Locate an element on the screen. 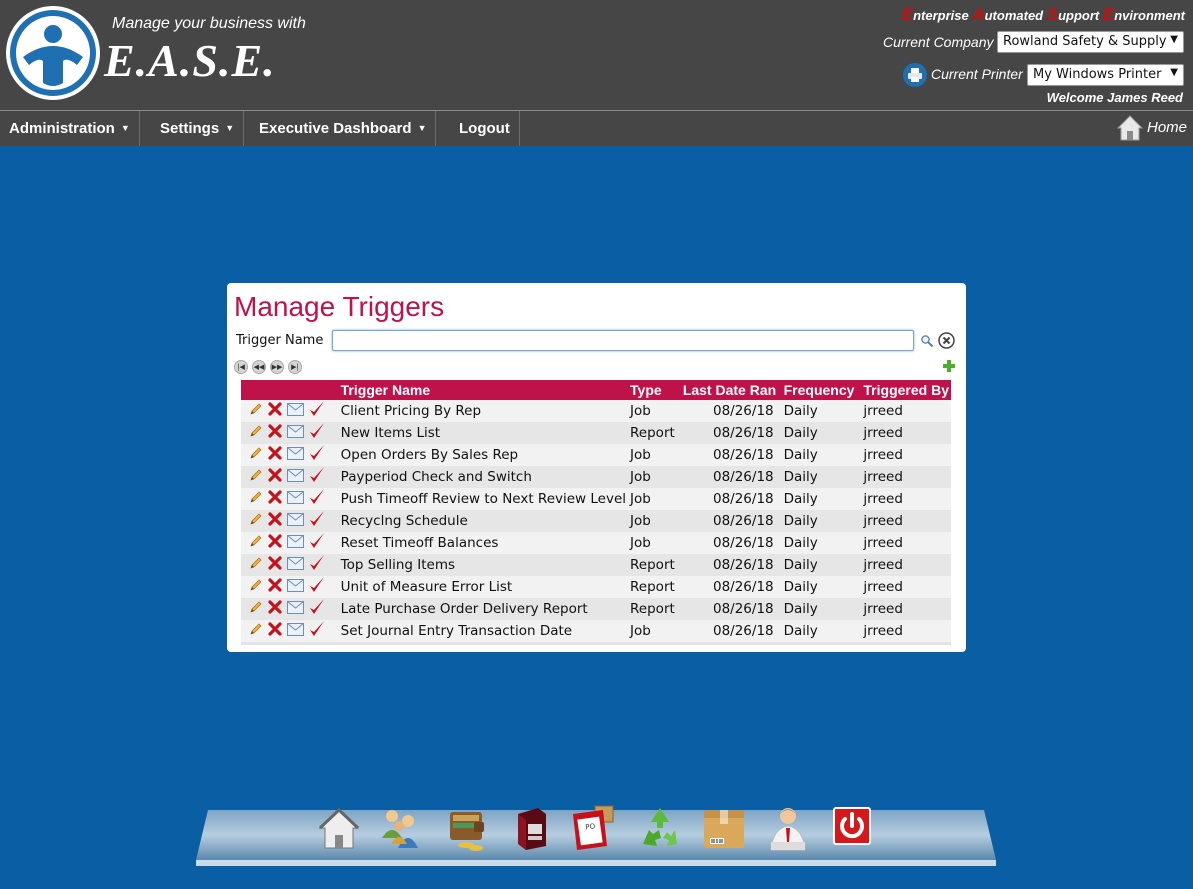 The height and width of the screenshot is (889, 1193). table-row: Recyclng Schedule Job 08/26/18 Daily jrreed is located at coordinates (596, 521).